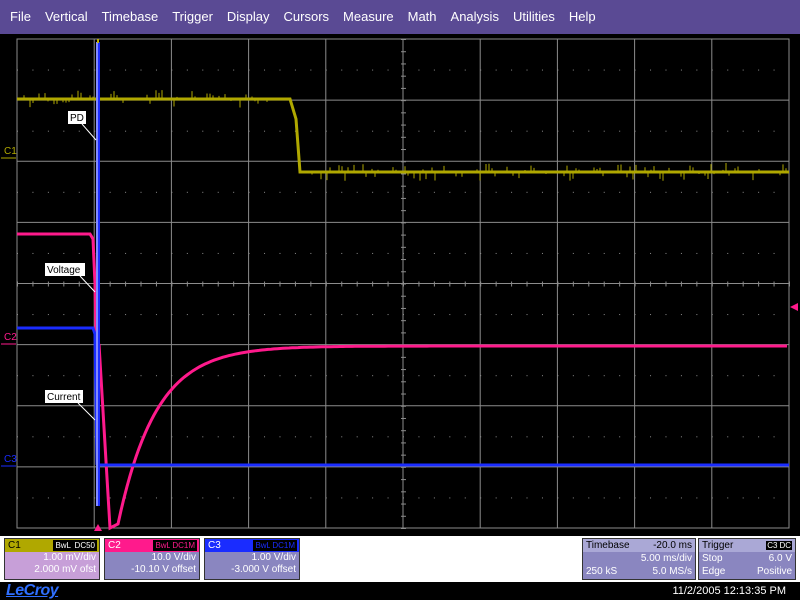  What do you see at coordinates (214, 545) in the screenshot?
I see `c3-name: C3` at bounding box center [214, 545].